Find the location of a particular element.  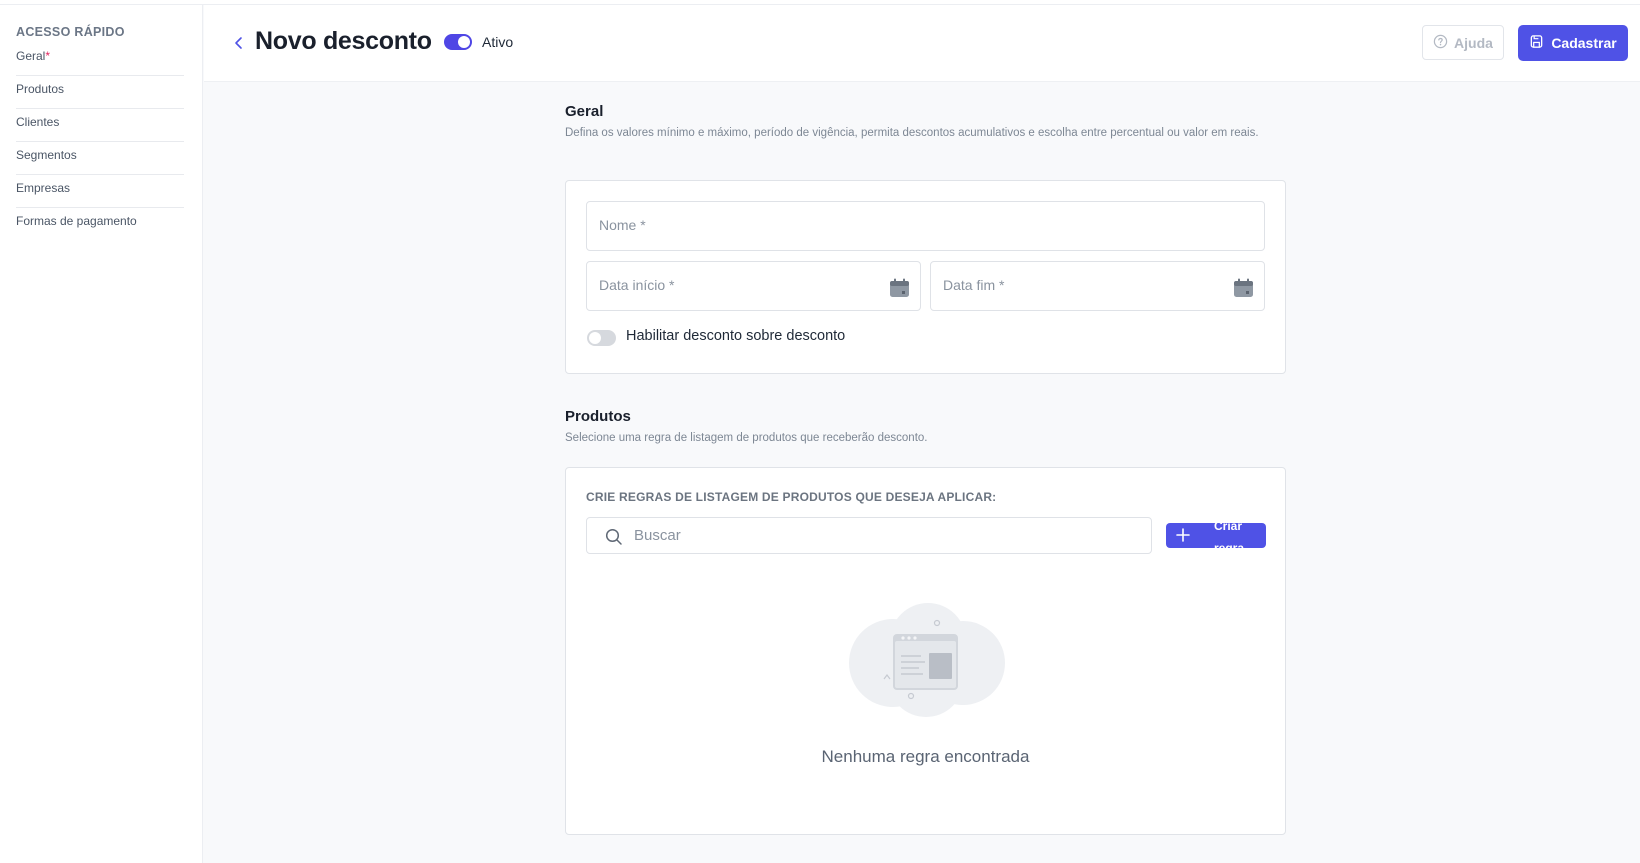

end-date-placeholder: Data fim * is located at coordinates (974, 285).